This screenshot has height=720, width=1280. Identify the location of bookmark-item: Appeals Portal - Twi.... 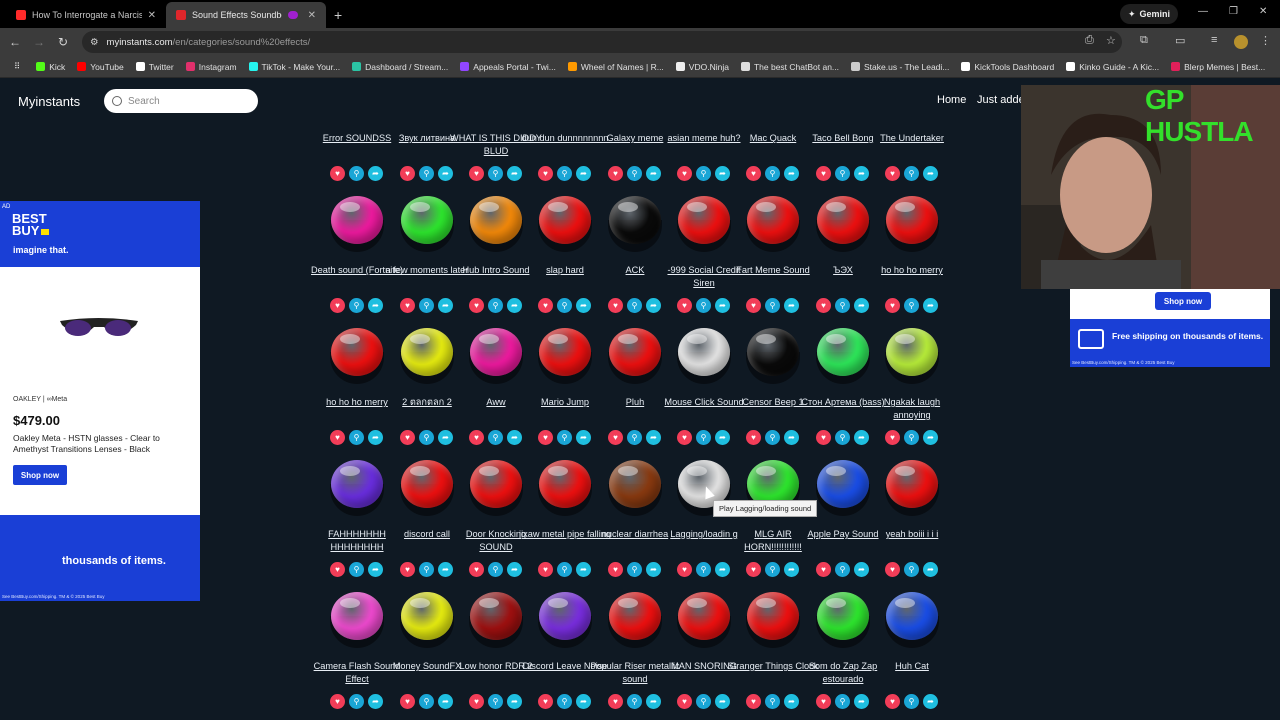
(508, 67).